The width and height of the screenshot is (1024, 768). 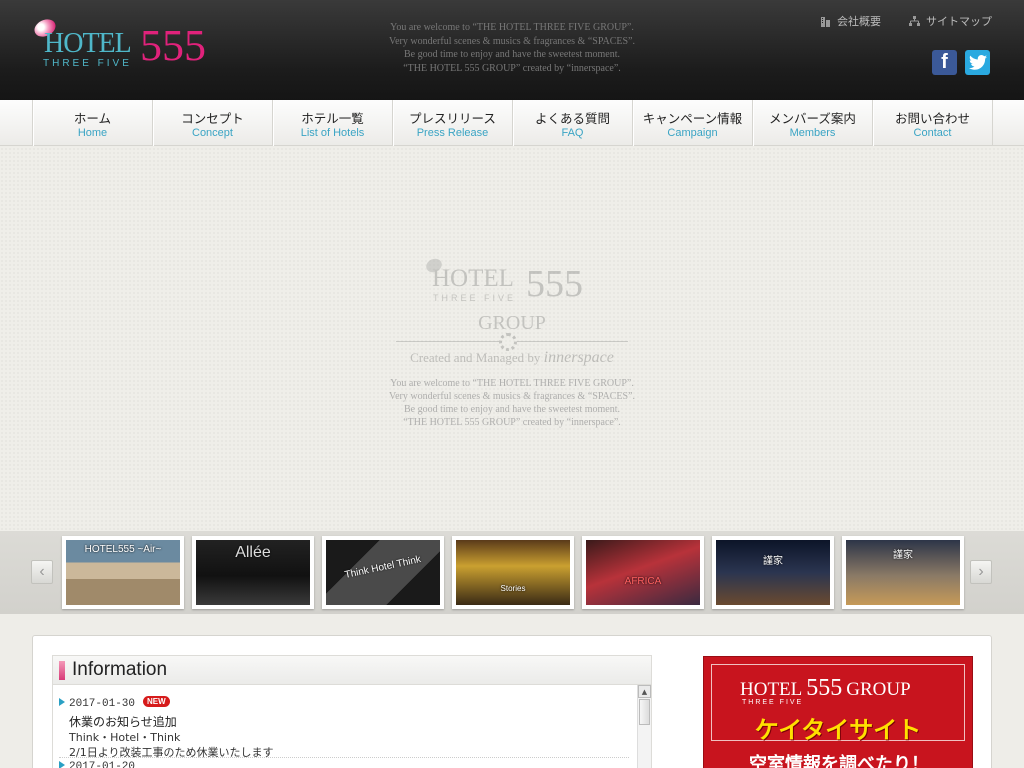 I want to click on entry-text-line: Think・Hotel・Think, so click(x=125, y=737).